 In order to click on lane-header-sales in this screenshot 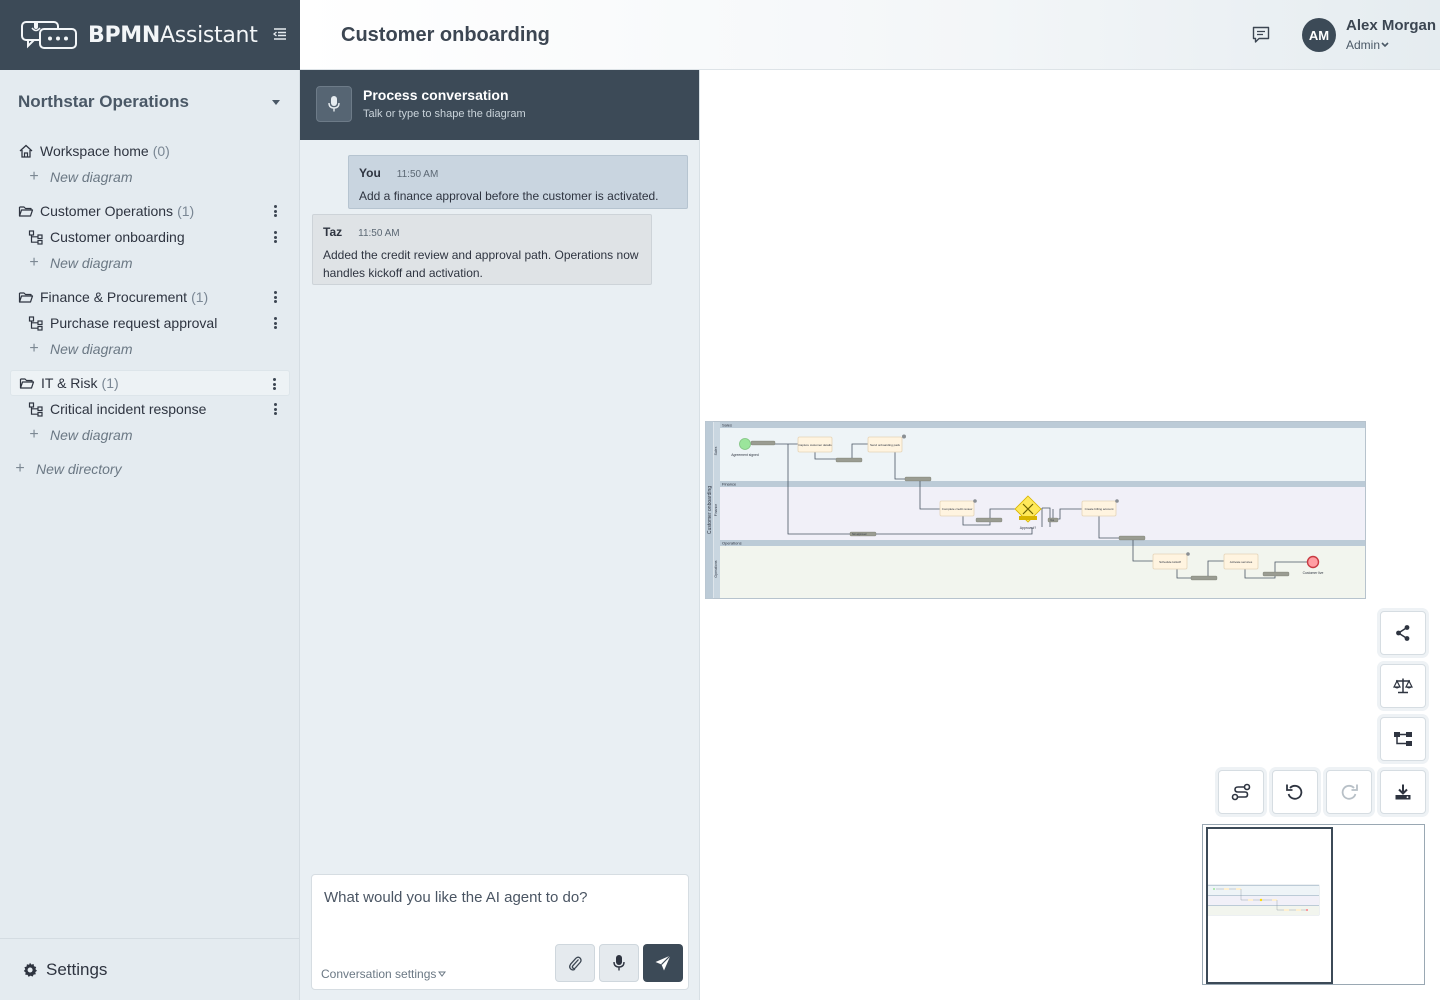, I will do `click(1042, 425)`.